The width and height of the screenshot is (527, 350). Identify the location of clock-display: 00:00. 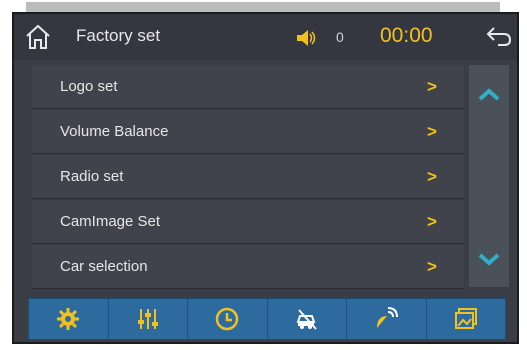
(406, 35).